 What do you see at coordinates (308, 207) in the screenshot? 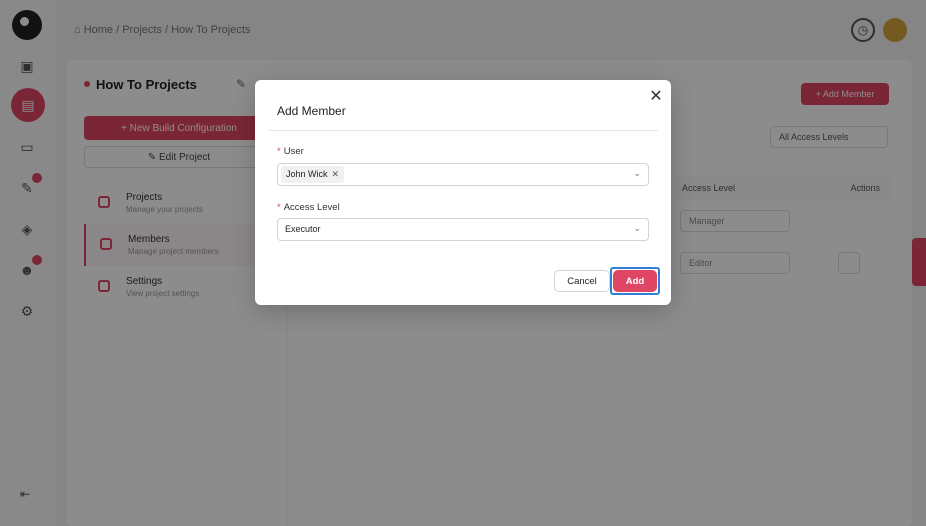
I see `access-level-label: * Access Level` at bounding box center [308, 207].